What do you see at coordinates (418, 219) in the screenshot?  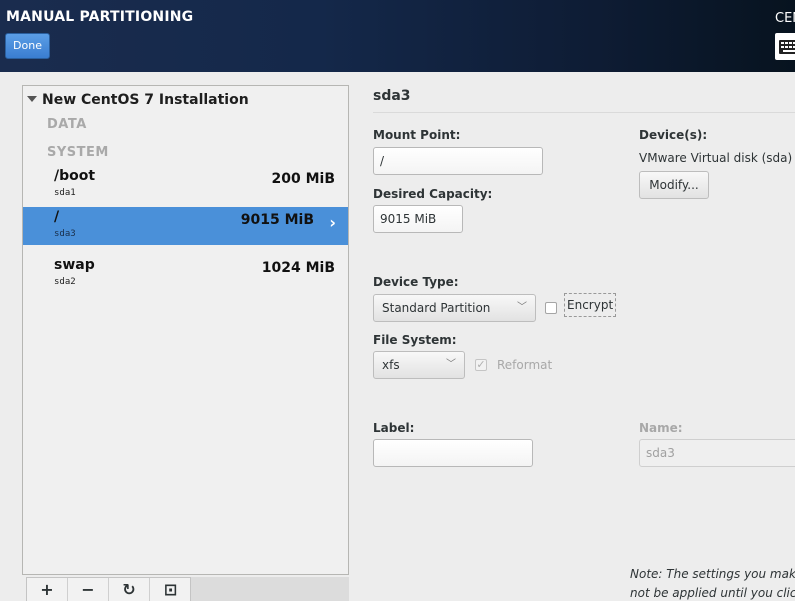 I see `desired-capacity-input` at bounding box center [418, 219].